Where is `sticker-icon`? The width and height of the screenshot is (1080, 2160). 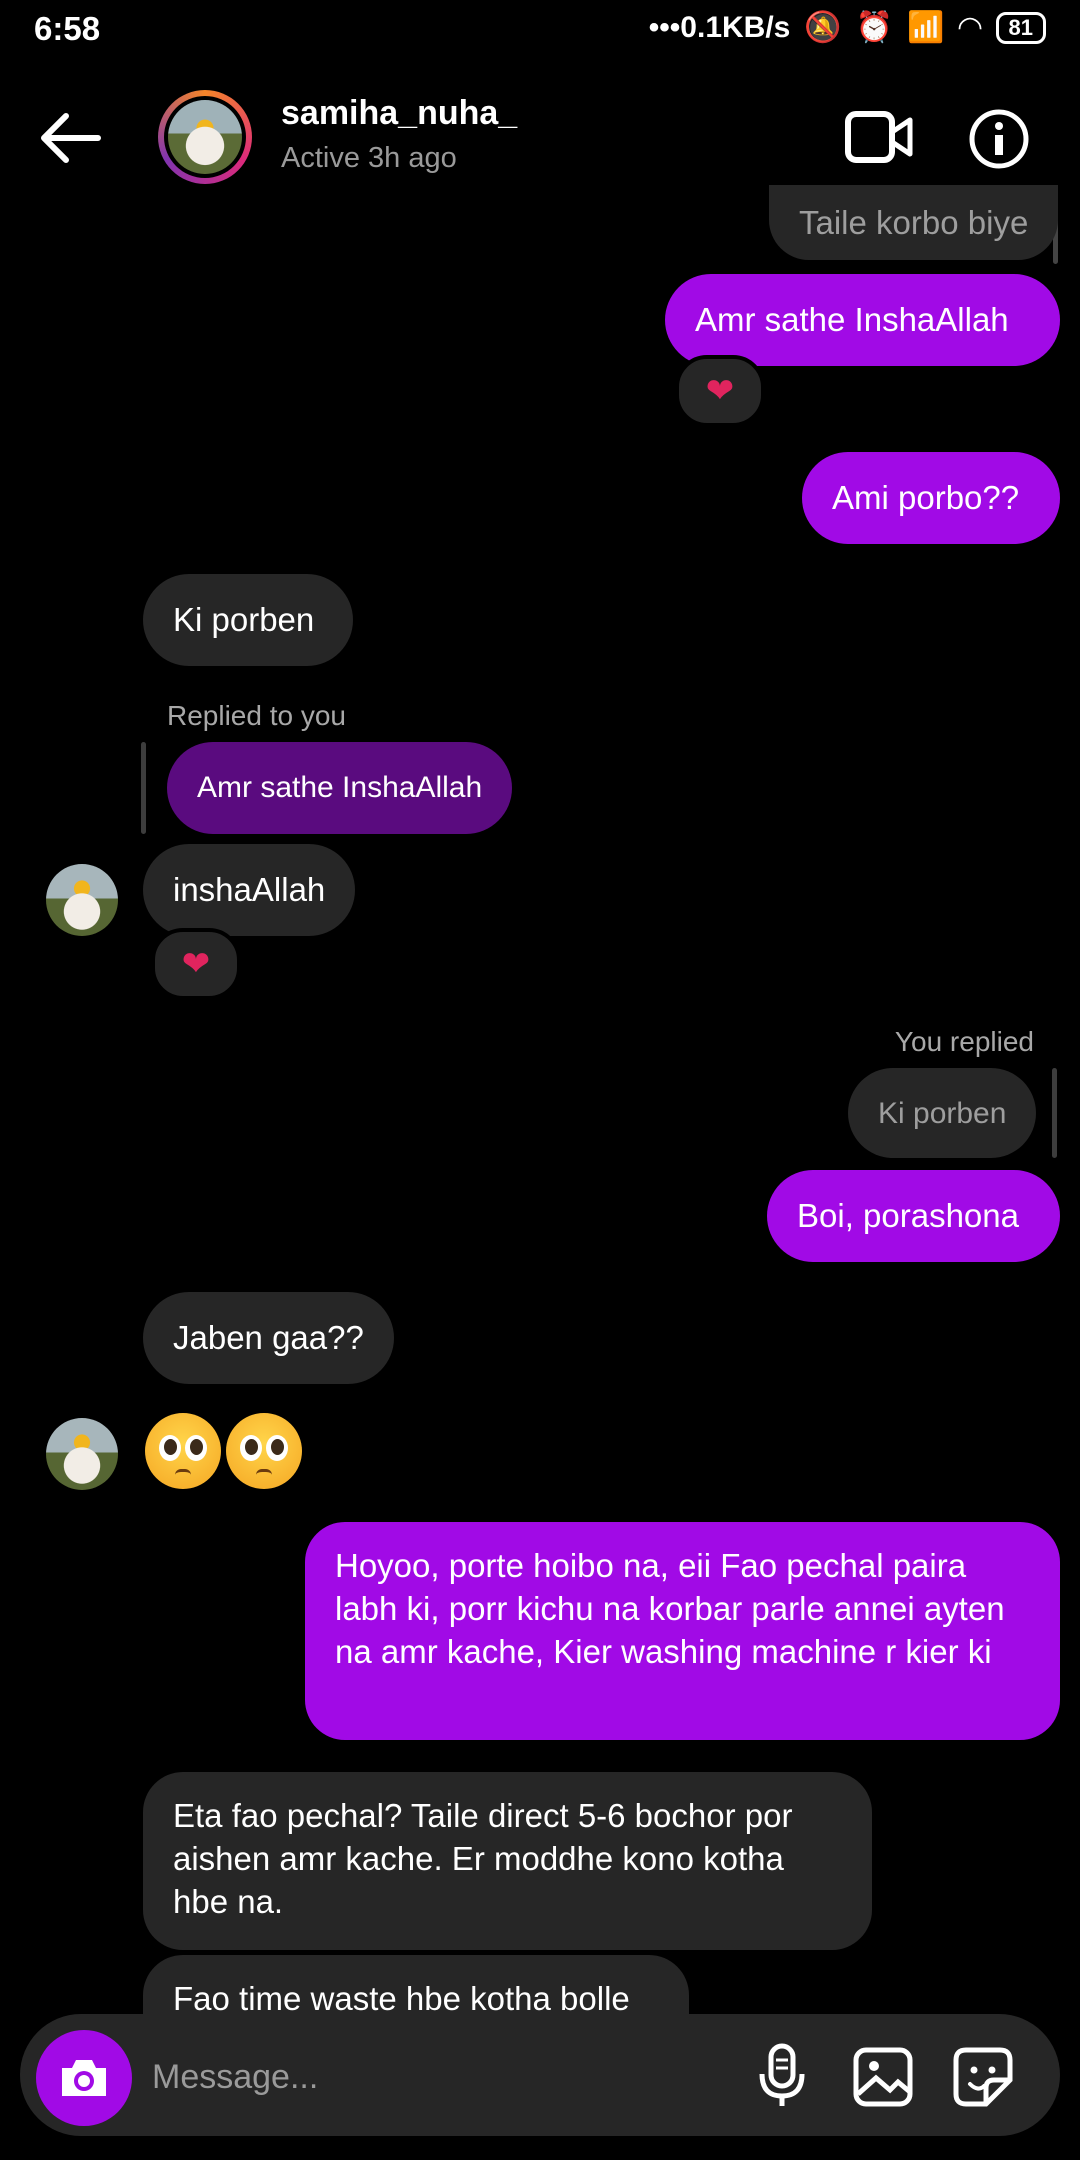
sticker-icon is located at coordinates (983, 2077).